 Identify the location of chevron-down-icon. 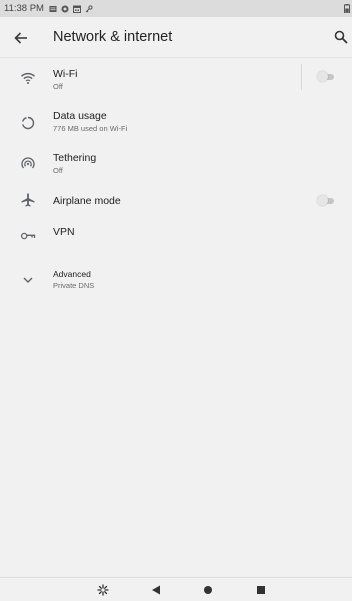
(28, 280).